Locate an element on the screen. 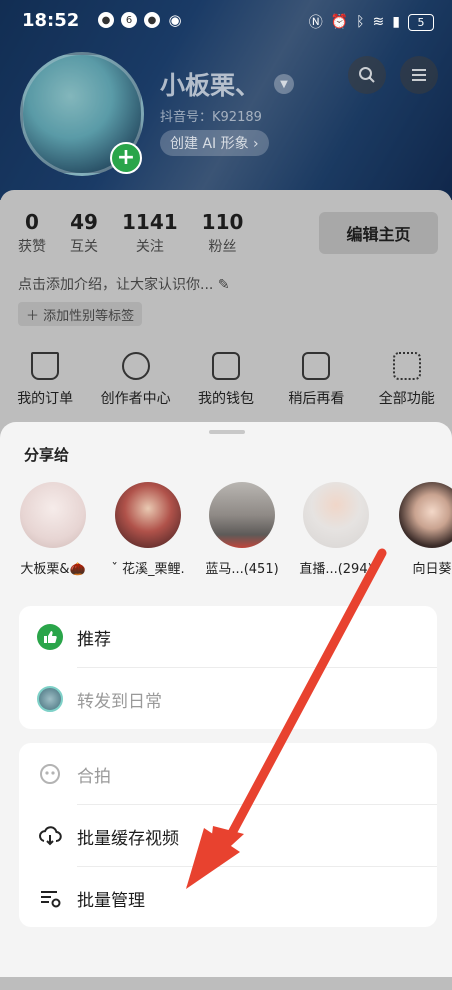 Image resolution: width=452 pixels, height=990 pixels. row-label: 批量缓存视频 is located at coordinates (128, 839).